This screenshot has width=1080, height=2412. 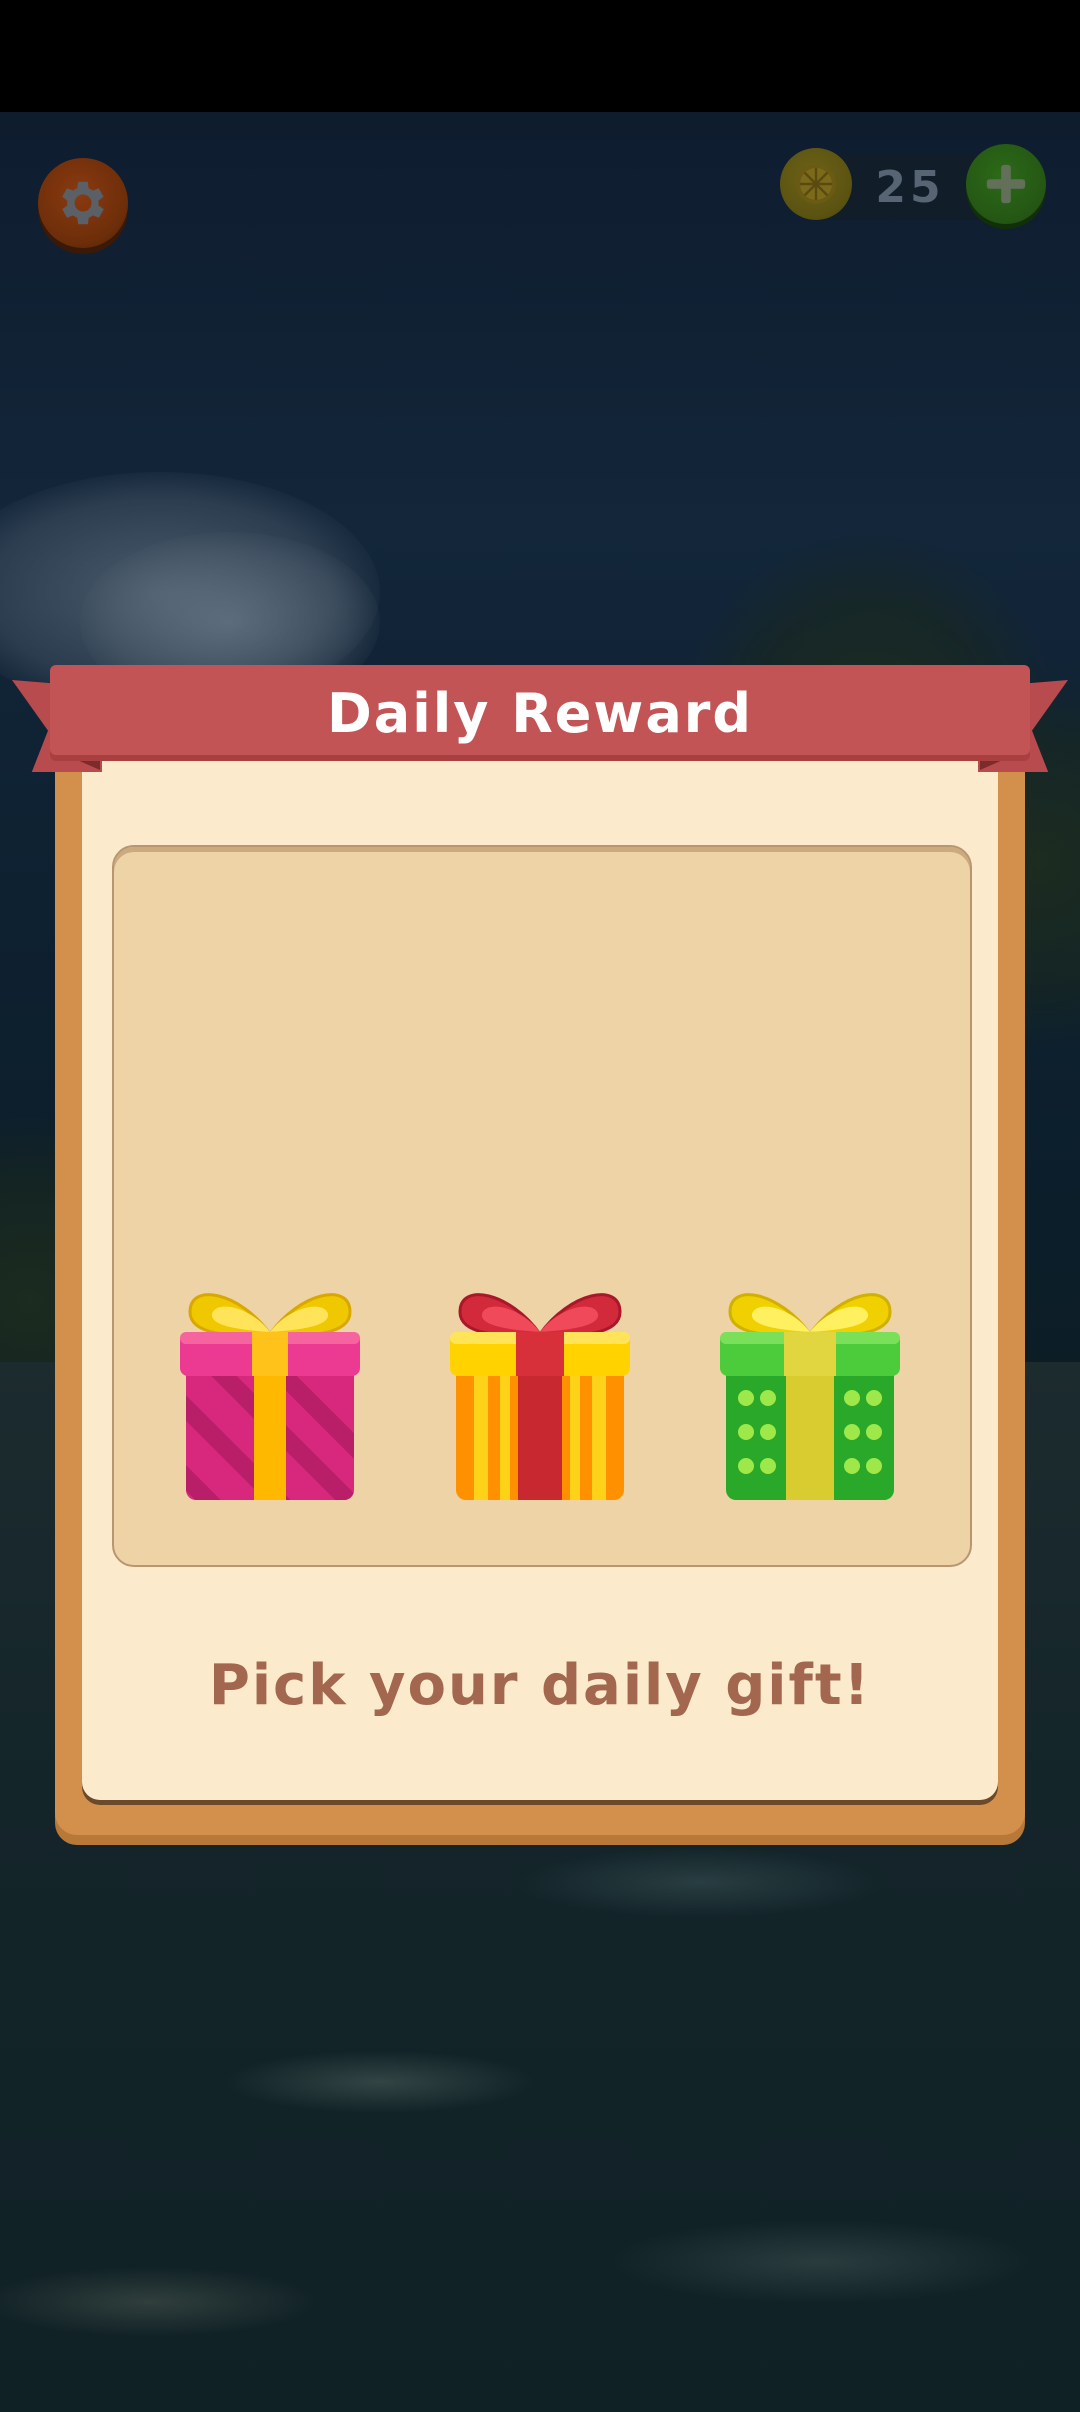 I want to click on lemon-coin-icon, so click(x=816, y=184).